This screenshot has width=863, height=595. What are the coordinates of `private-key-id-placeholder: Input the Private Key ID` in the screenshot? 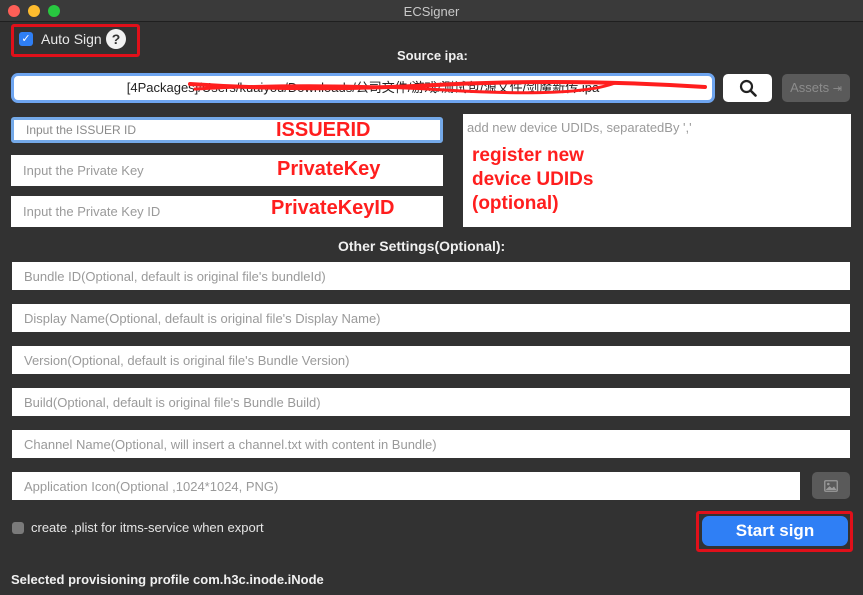 It's located at (92, 211).